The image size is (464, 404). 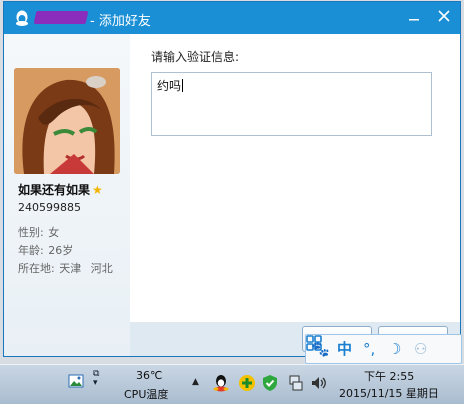 I want to click on qq-number: 240599885, so click(x=49, y=207).